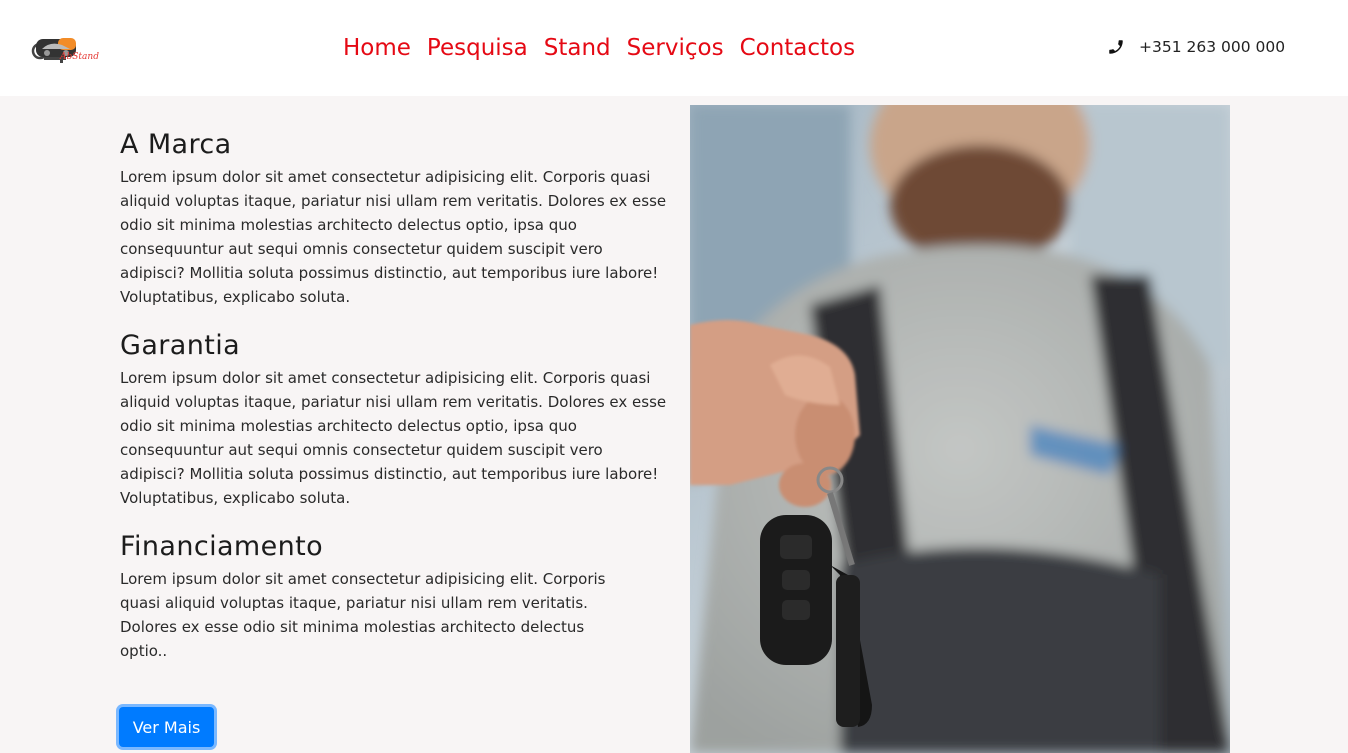 The image size is (1348, 753). I want to click on logo-text: AbStand, so click(79, 57).